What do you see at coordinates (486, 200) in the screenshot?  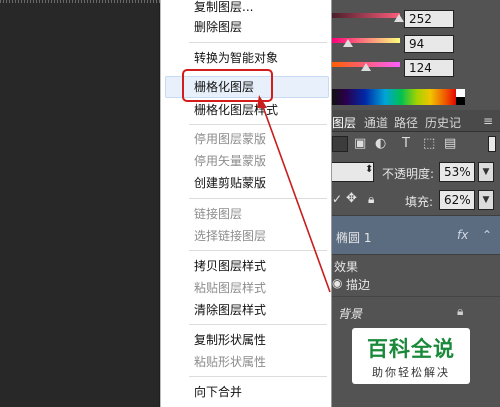 I see `fill-dropdown-button: ▼` at bounding box center [486, 200].